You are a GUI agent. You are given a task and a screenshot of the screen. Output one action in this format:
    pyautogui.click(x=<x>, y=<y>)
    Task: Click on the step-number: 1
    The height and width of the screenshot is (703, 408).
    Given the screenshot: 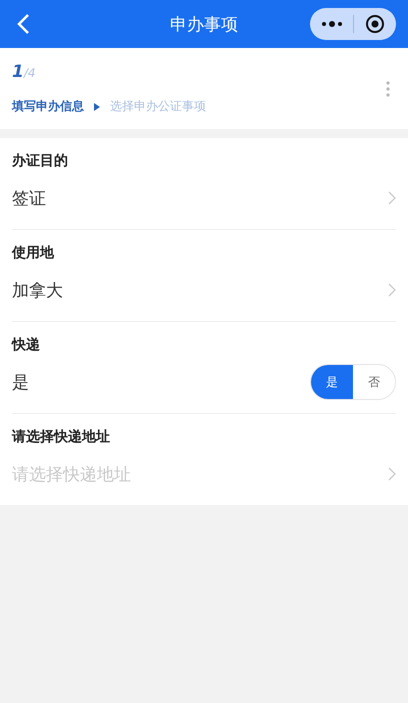 What is the action you would take?
    pyautogui.click(x=18, y=72)
    